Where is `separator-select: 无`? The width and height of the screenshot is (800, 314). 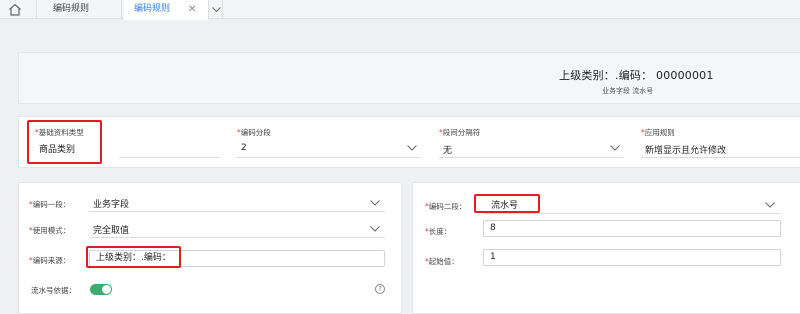 separator-select: 无 is located at coordinates (447, 149).